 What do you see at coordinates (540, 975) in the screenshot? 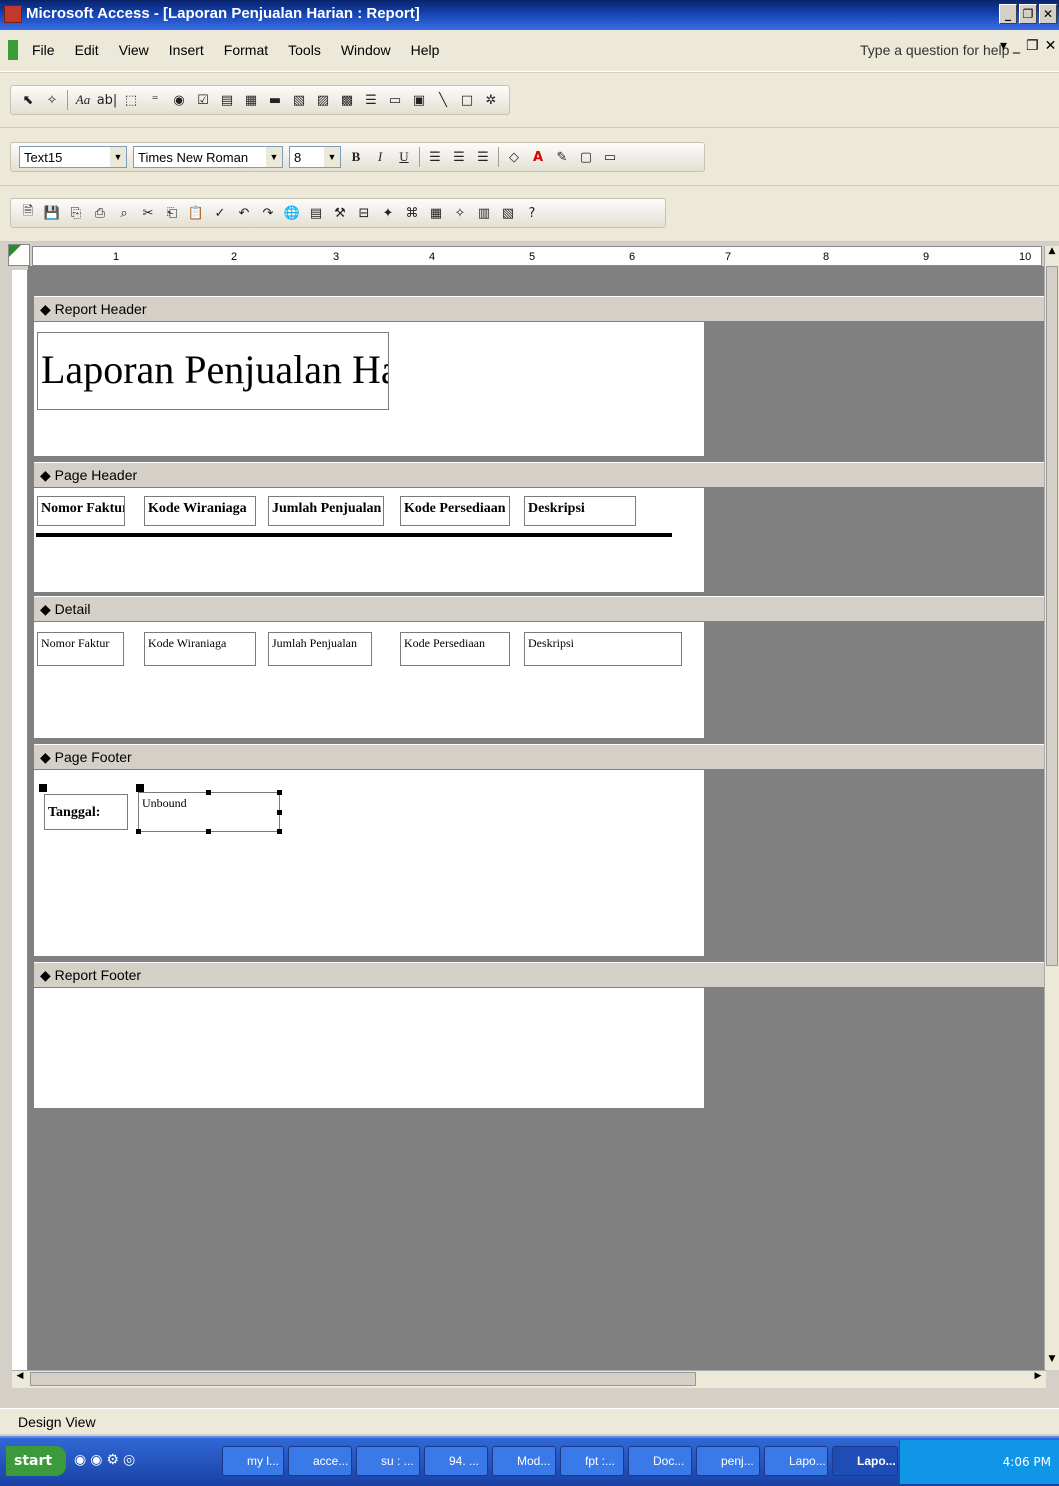
I see `section-bar-report-footer: ◆ Report Footer` at bounding box center [540, 975].